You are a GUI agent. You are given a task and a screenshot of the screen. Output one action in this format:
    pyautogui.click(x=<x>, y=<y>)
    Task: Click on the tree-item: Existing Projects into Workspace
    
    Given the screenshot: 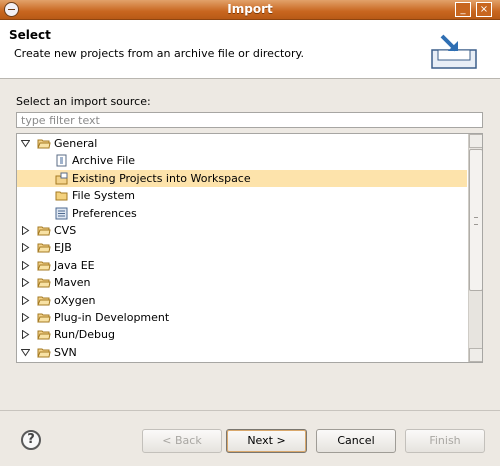 What is the action you would take?
    pyautogui.click(x=242, y=178)
    